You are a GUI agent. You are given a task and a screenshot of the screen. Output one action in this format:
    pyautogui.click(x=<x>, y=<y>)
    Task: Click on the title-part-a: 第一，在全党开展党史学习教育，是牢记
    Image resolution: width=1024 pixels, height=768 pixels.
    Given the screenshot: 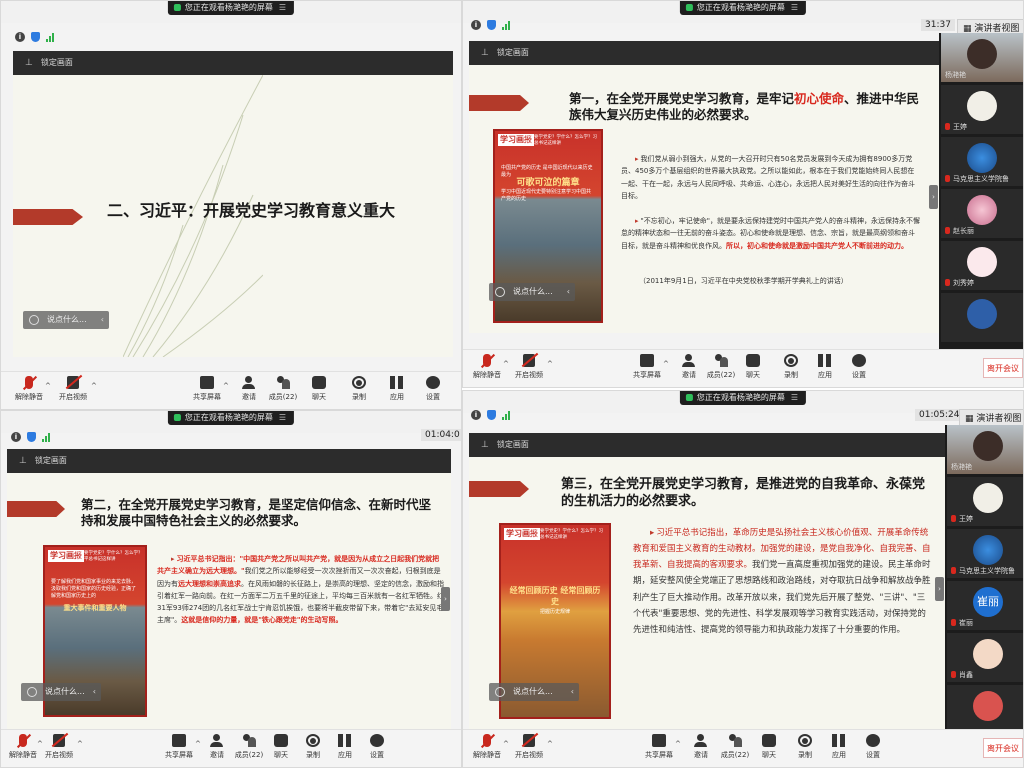 What is the action you would take?
    pyautogui.click(x=682, y=98)
    